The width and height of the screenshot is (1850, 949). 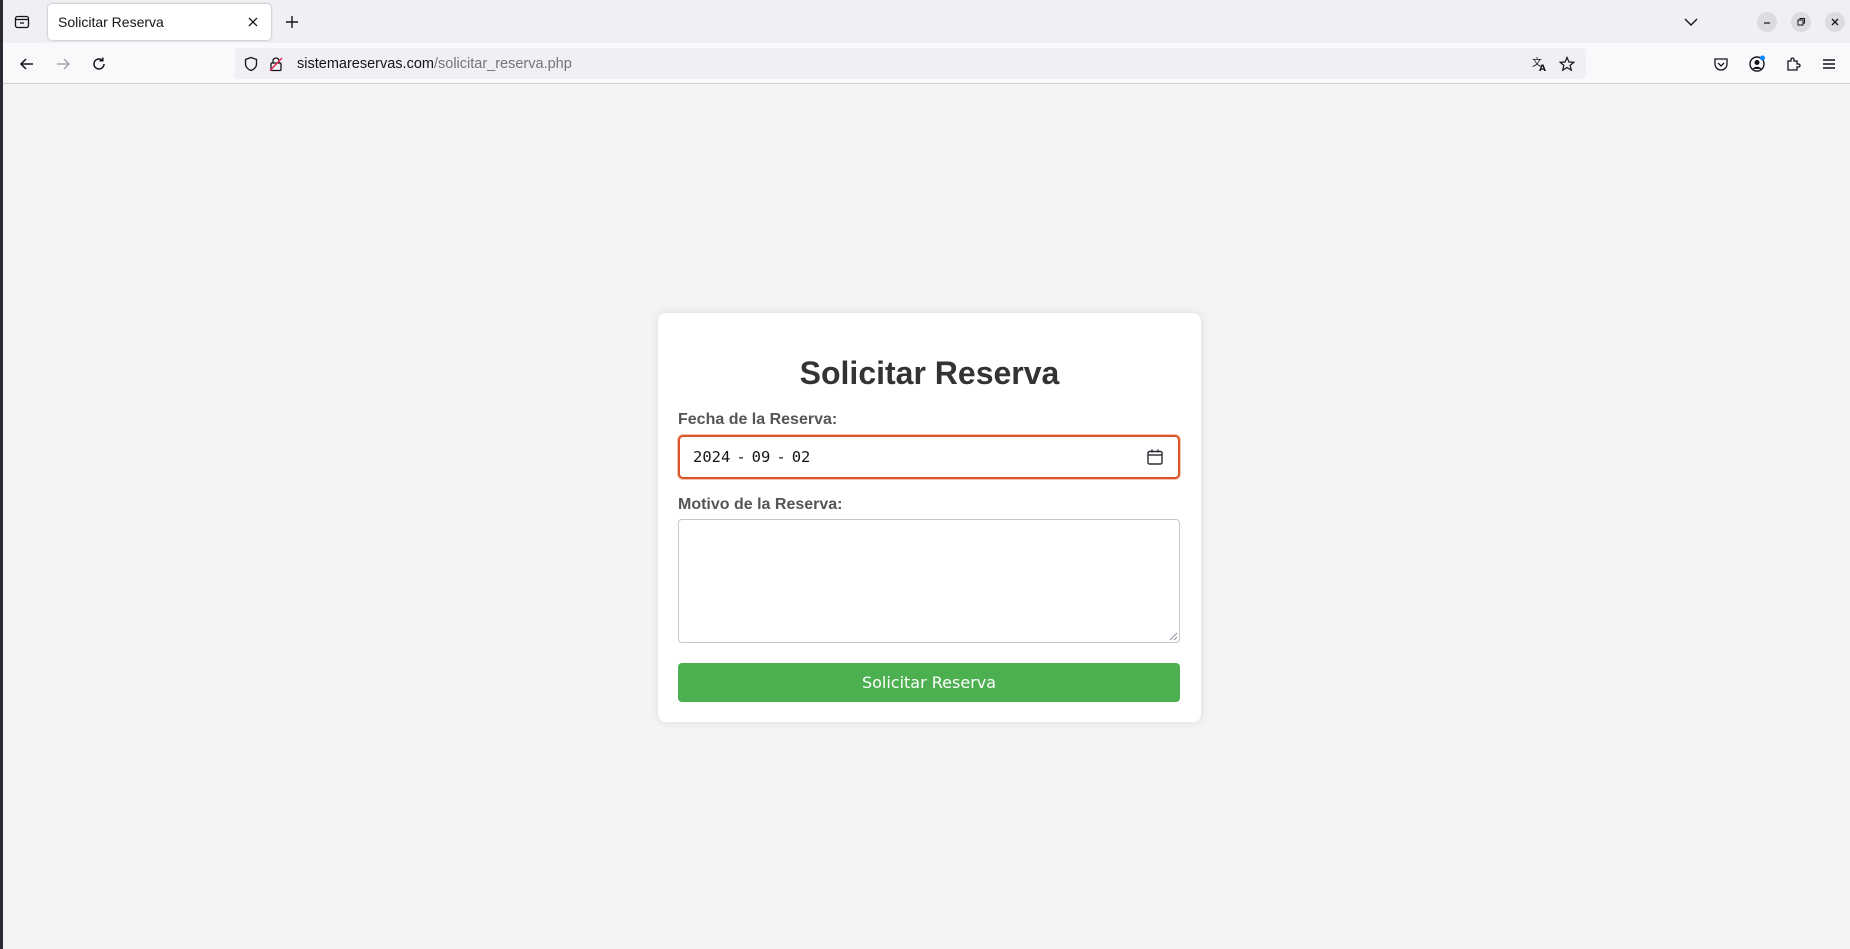 I want to click on minimize-icon, so click(x=1767, y=22).